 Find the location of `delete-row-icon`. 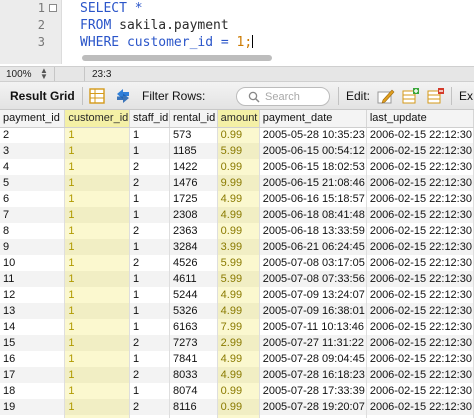

delete-row-icon is located at coordinates (436, 96).